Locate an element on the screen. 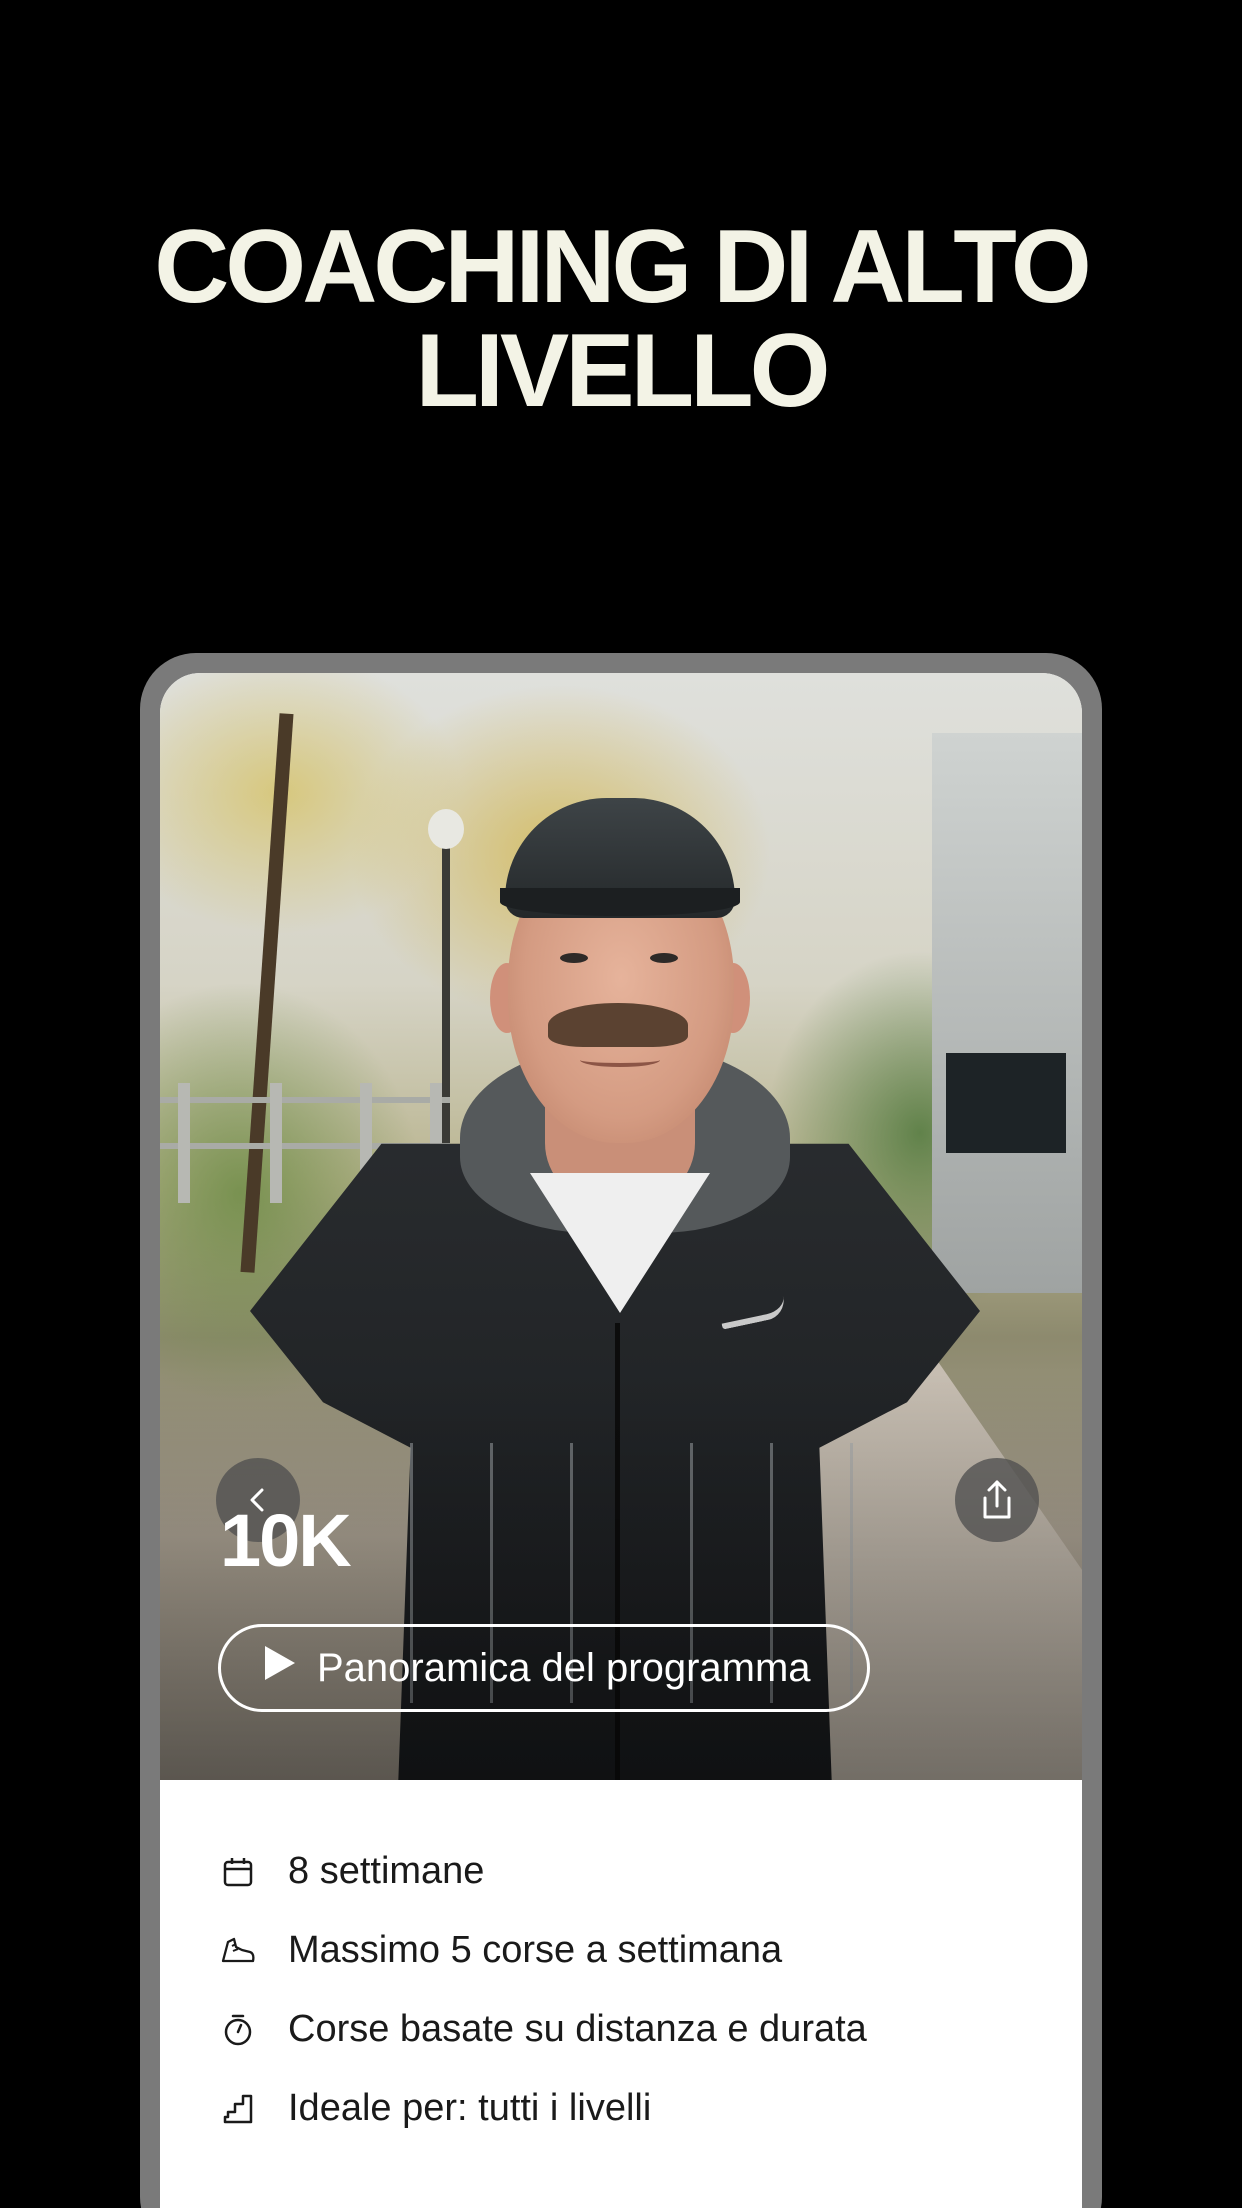 The height and width of the screenshot is (2208, 1242). calendar-icon is located at coordinates (238, 1872).